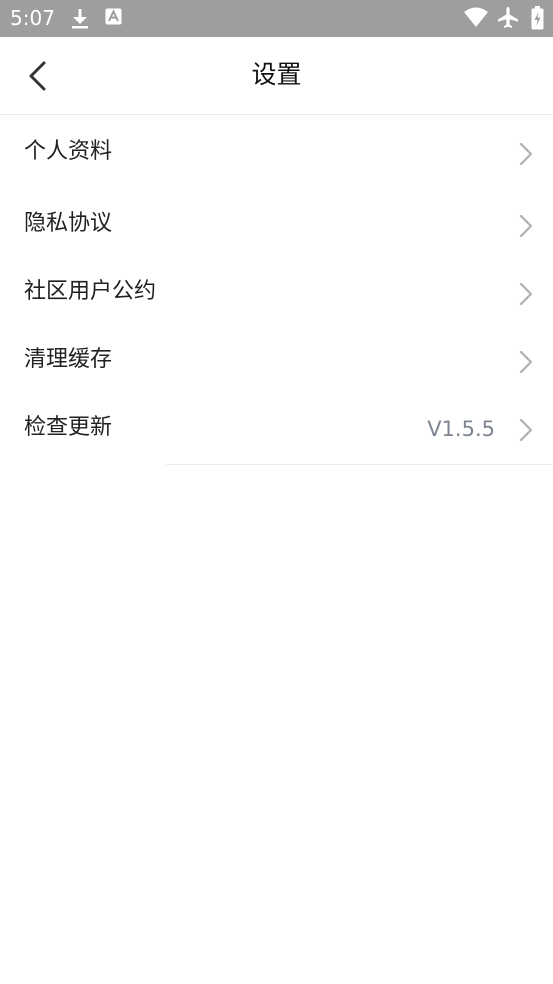 The width and height of the screenshot is (553, 984). What do you see at coordinates (68, 359) in the screenshot?
I see `menu-item-label: 清理缓存` at bounding box center [68, 359].